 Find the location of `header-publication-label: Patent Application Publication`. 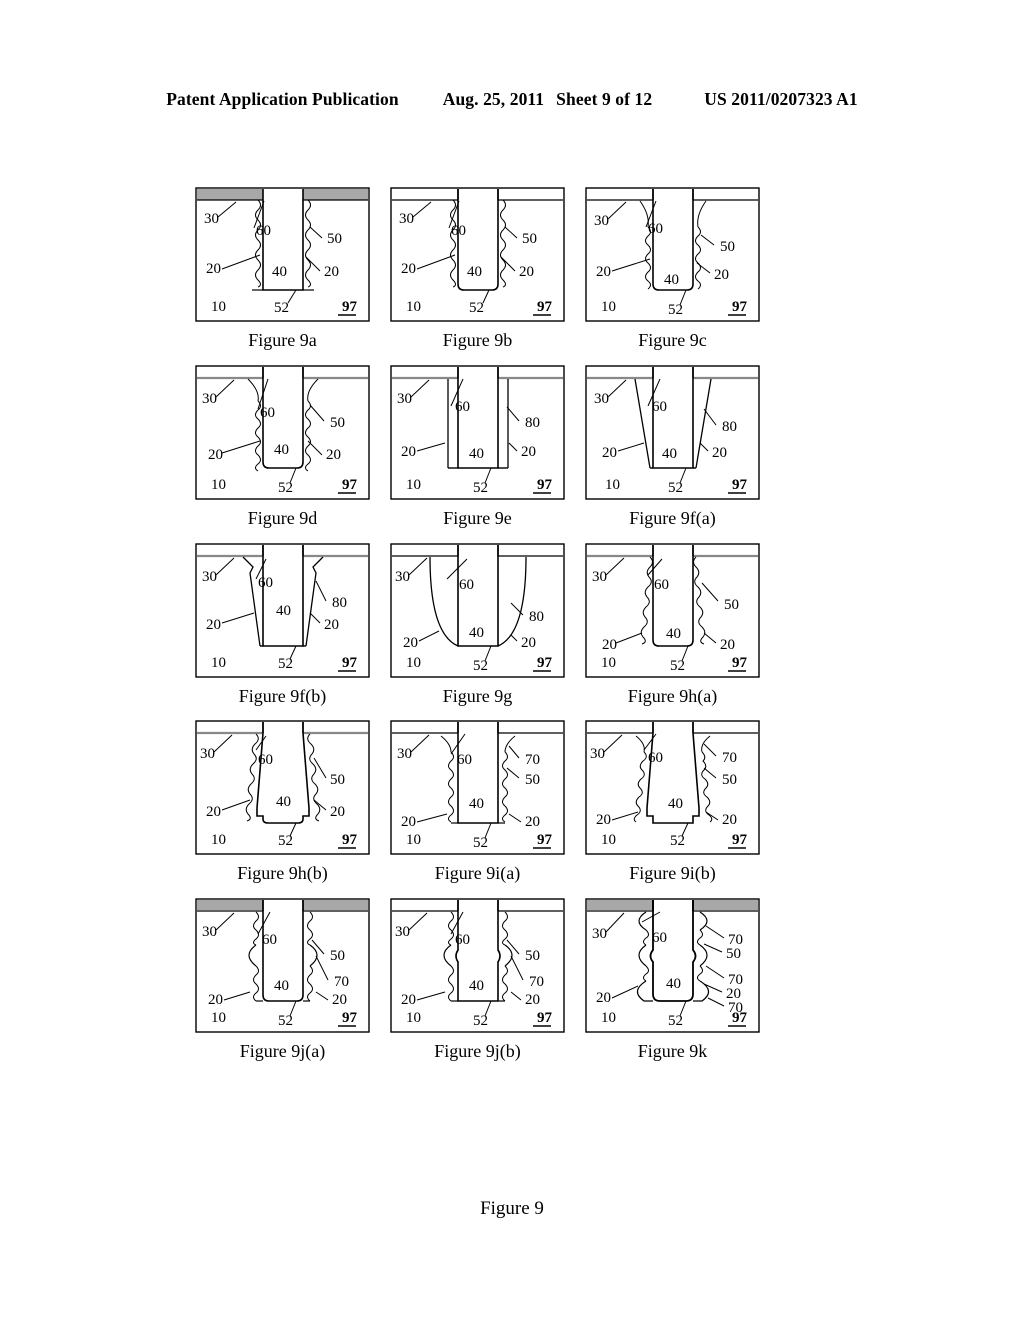

header-publication-label: Patent Application Publication is located at coordinates (282, 98).